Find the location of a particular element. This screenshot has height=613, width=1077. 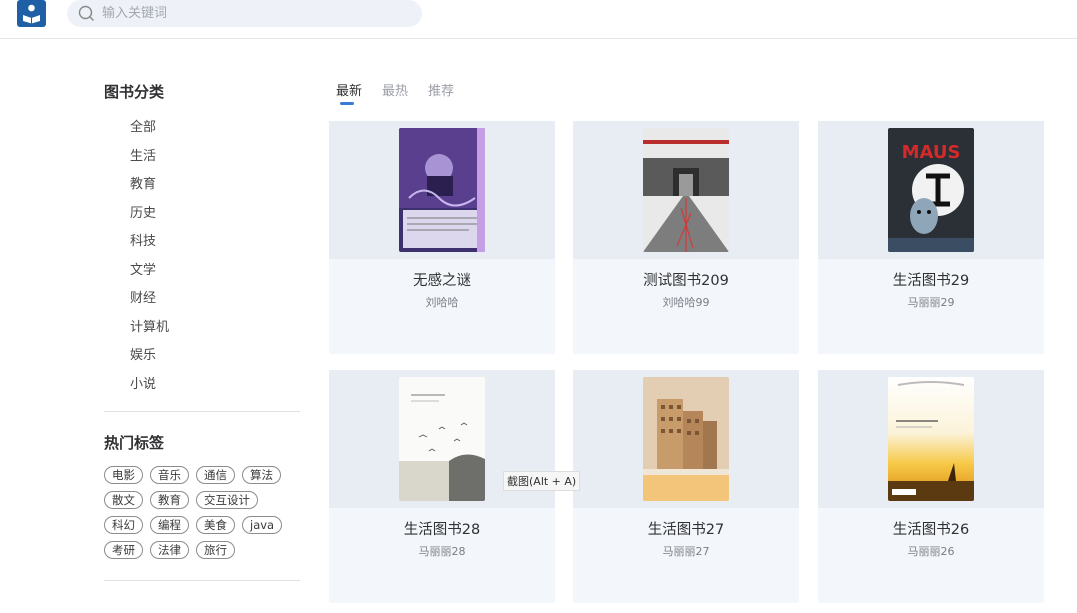

search-input is located at coordinates (252, 13).